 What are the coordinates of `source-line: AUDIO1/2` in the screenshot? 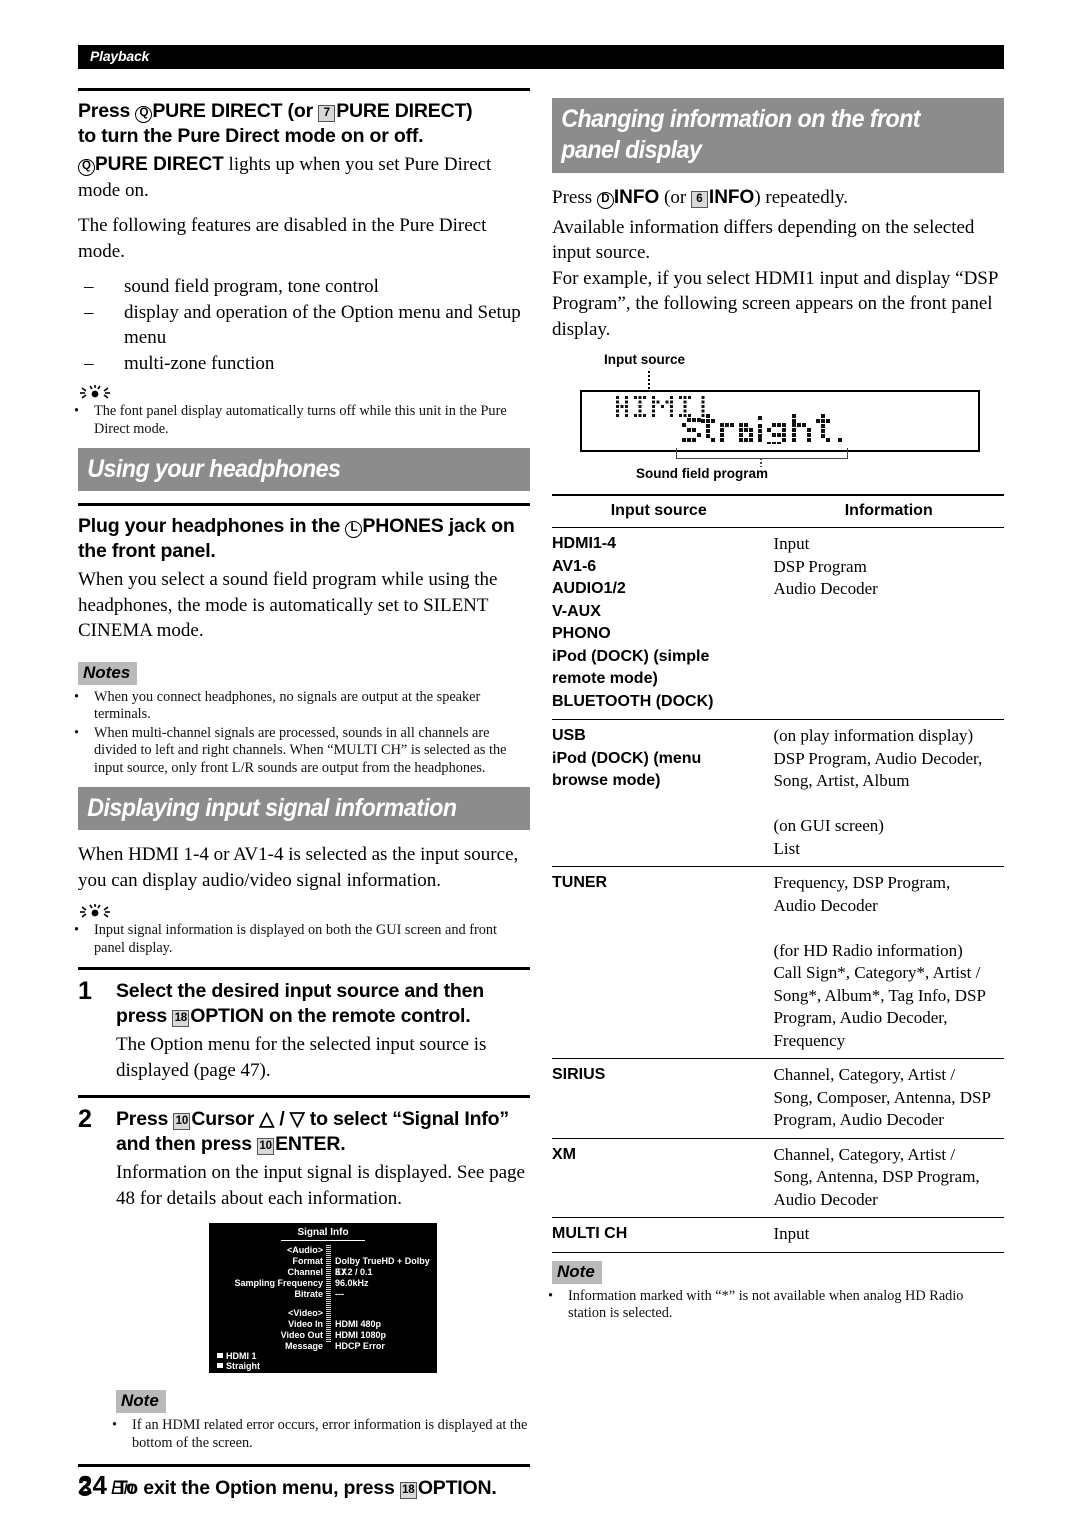 It's located at (589, 588).